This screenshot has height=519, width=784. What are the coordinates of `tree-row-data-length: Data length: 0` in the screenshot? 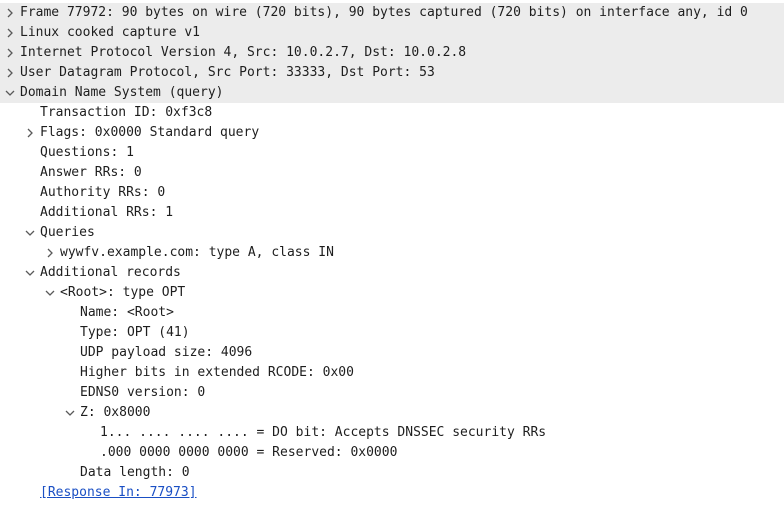 It's located at (392, 473).